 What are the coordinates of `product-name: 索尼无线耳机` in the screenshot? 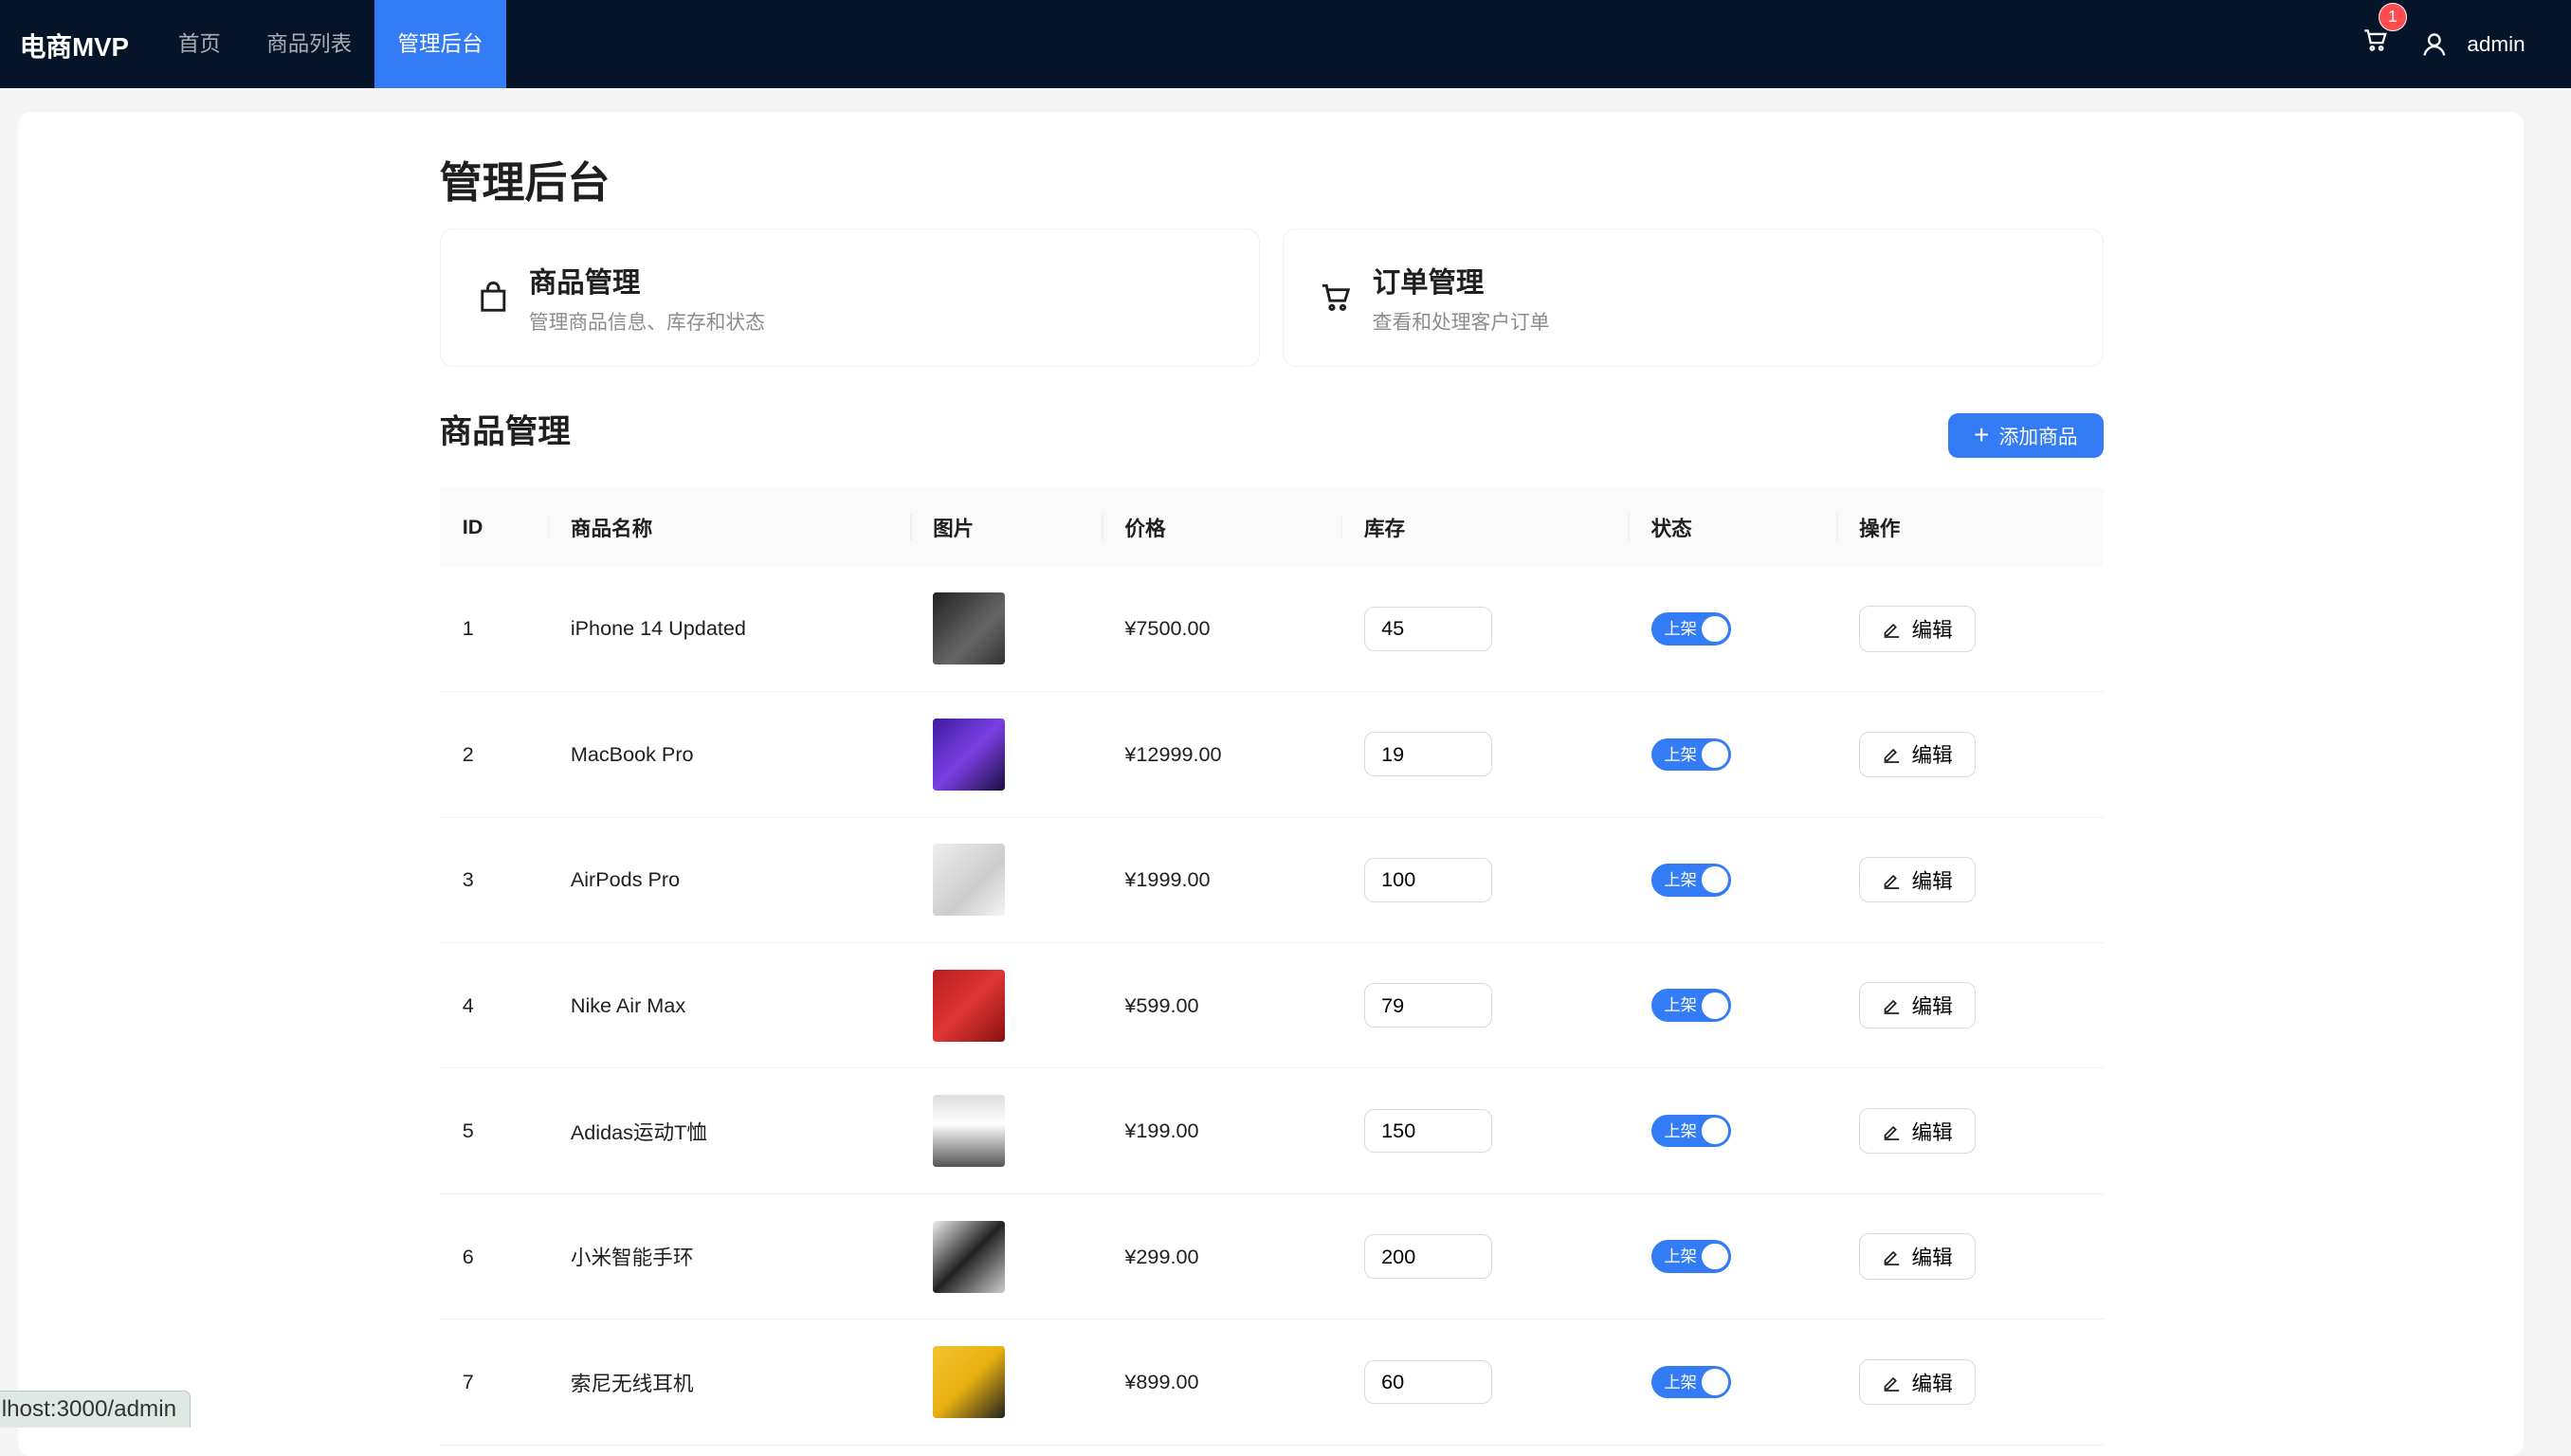 It's located at (728, 1382).